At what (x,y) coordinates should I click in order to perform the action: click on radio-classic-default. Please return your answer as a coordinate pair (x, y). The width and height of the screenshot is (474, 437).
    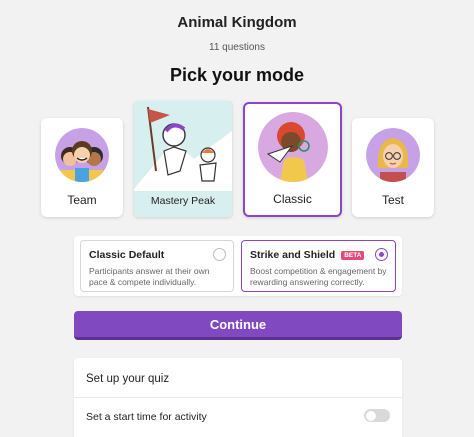
    Looking at the image, I should click on (219, 254).